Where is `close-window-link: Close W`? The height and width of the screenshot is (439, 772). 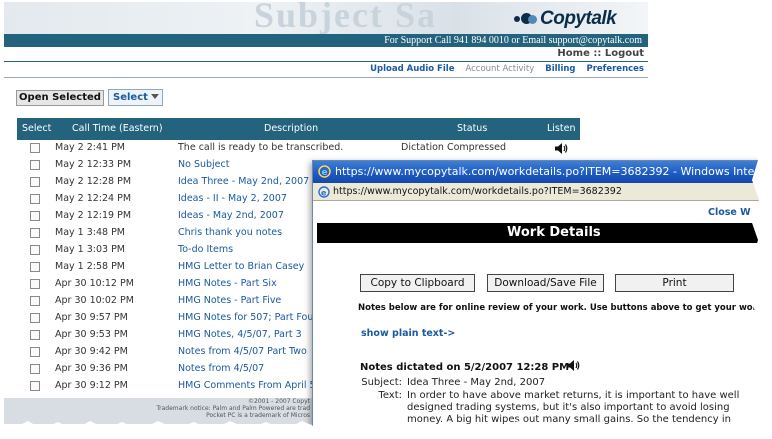
close-window-link: Close W is located at coordinates (729, 212).